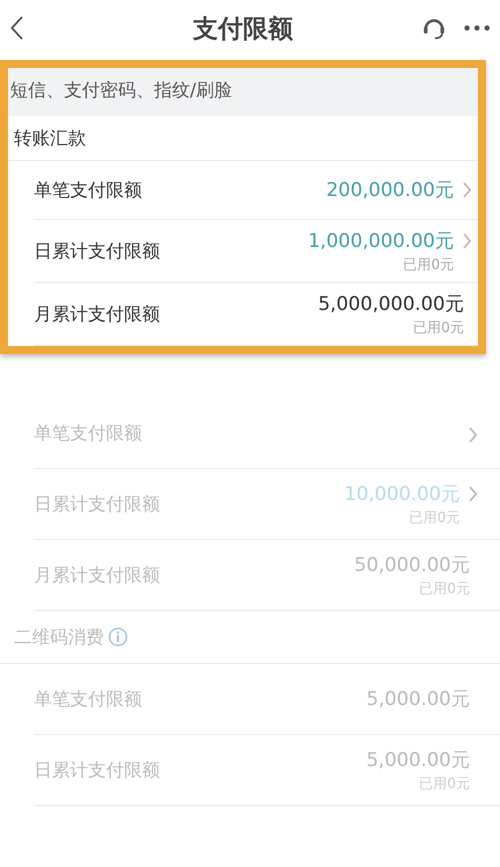  I want to click on limit-value: 200,000.00元, so click(390, 190).